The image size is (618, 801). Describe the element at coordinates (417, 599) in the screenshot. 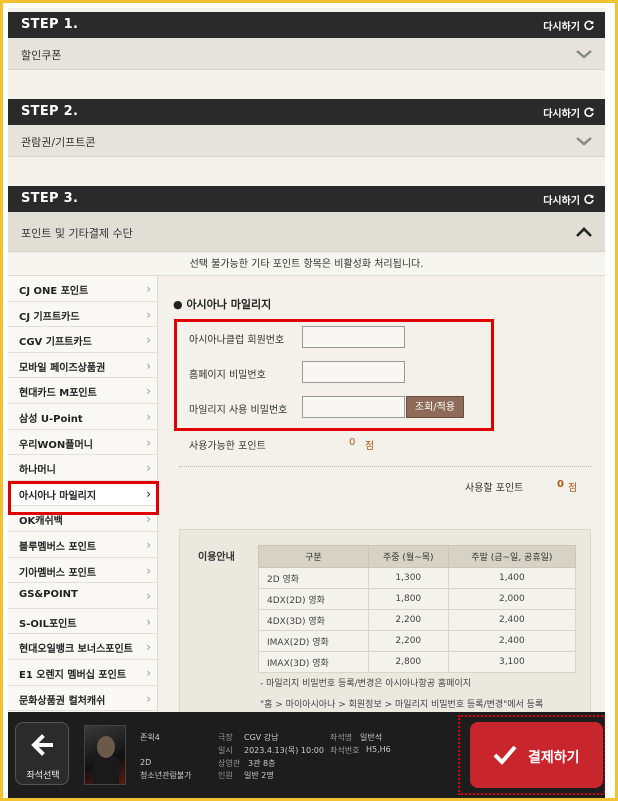

I see `table-row: 4DX(2D) 영화 1,800 2,000` at that location.